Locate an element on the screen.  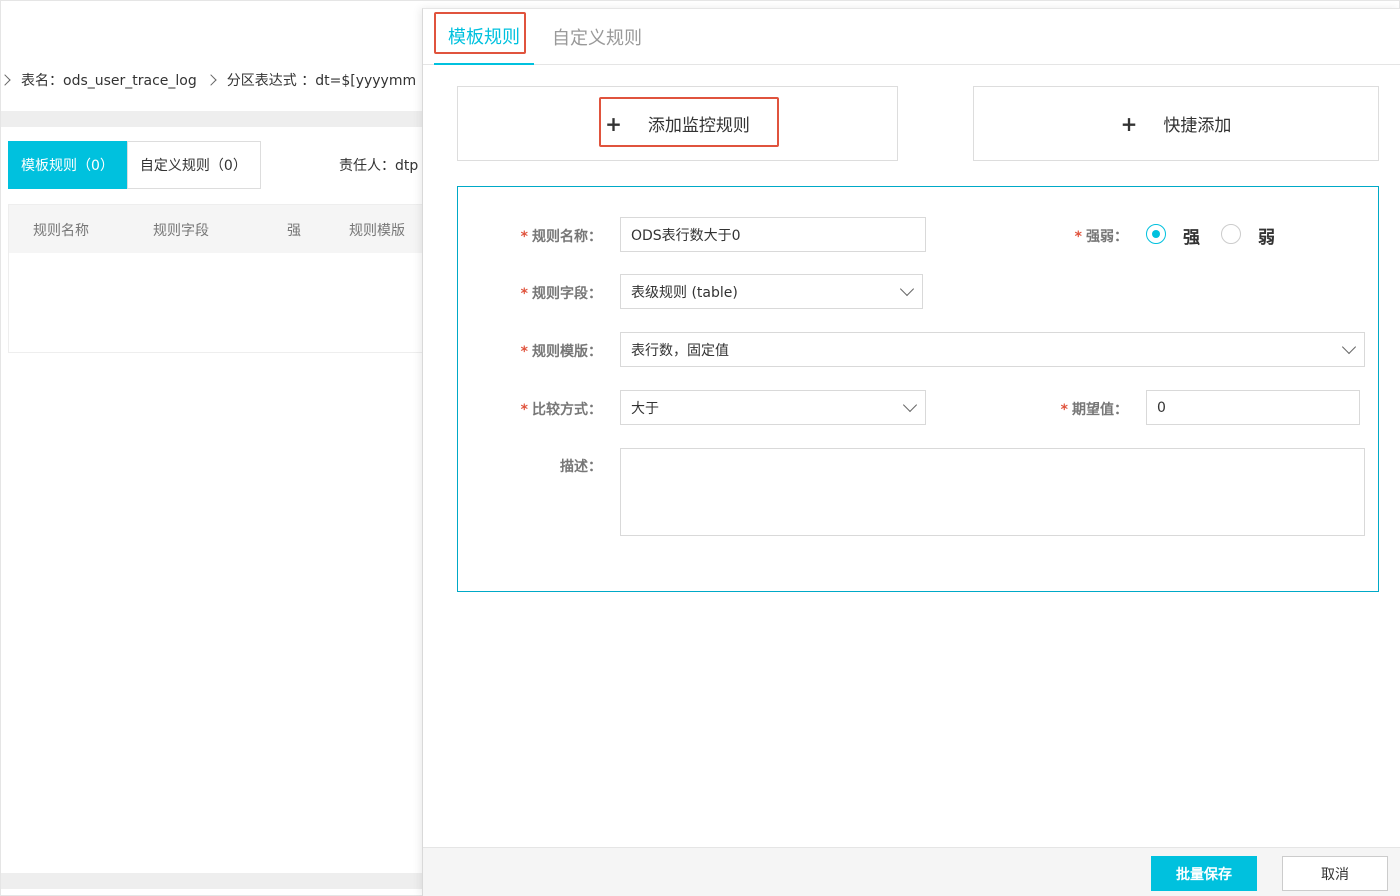
add-monitor-rule-label: 添加监控规则 is located at coordinates (698, 126).